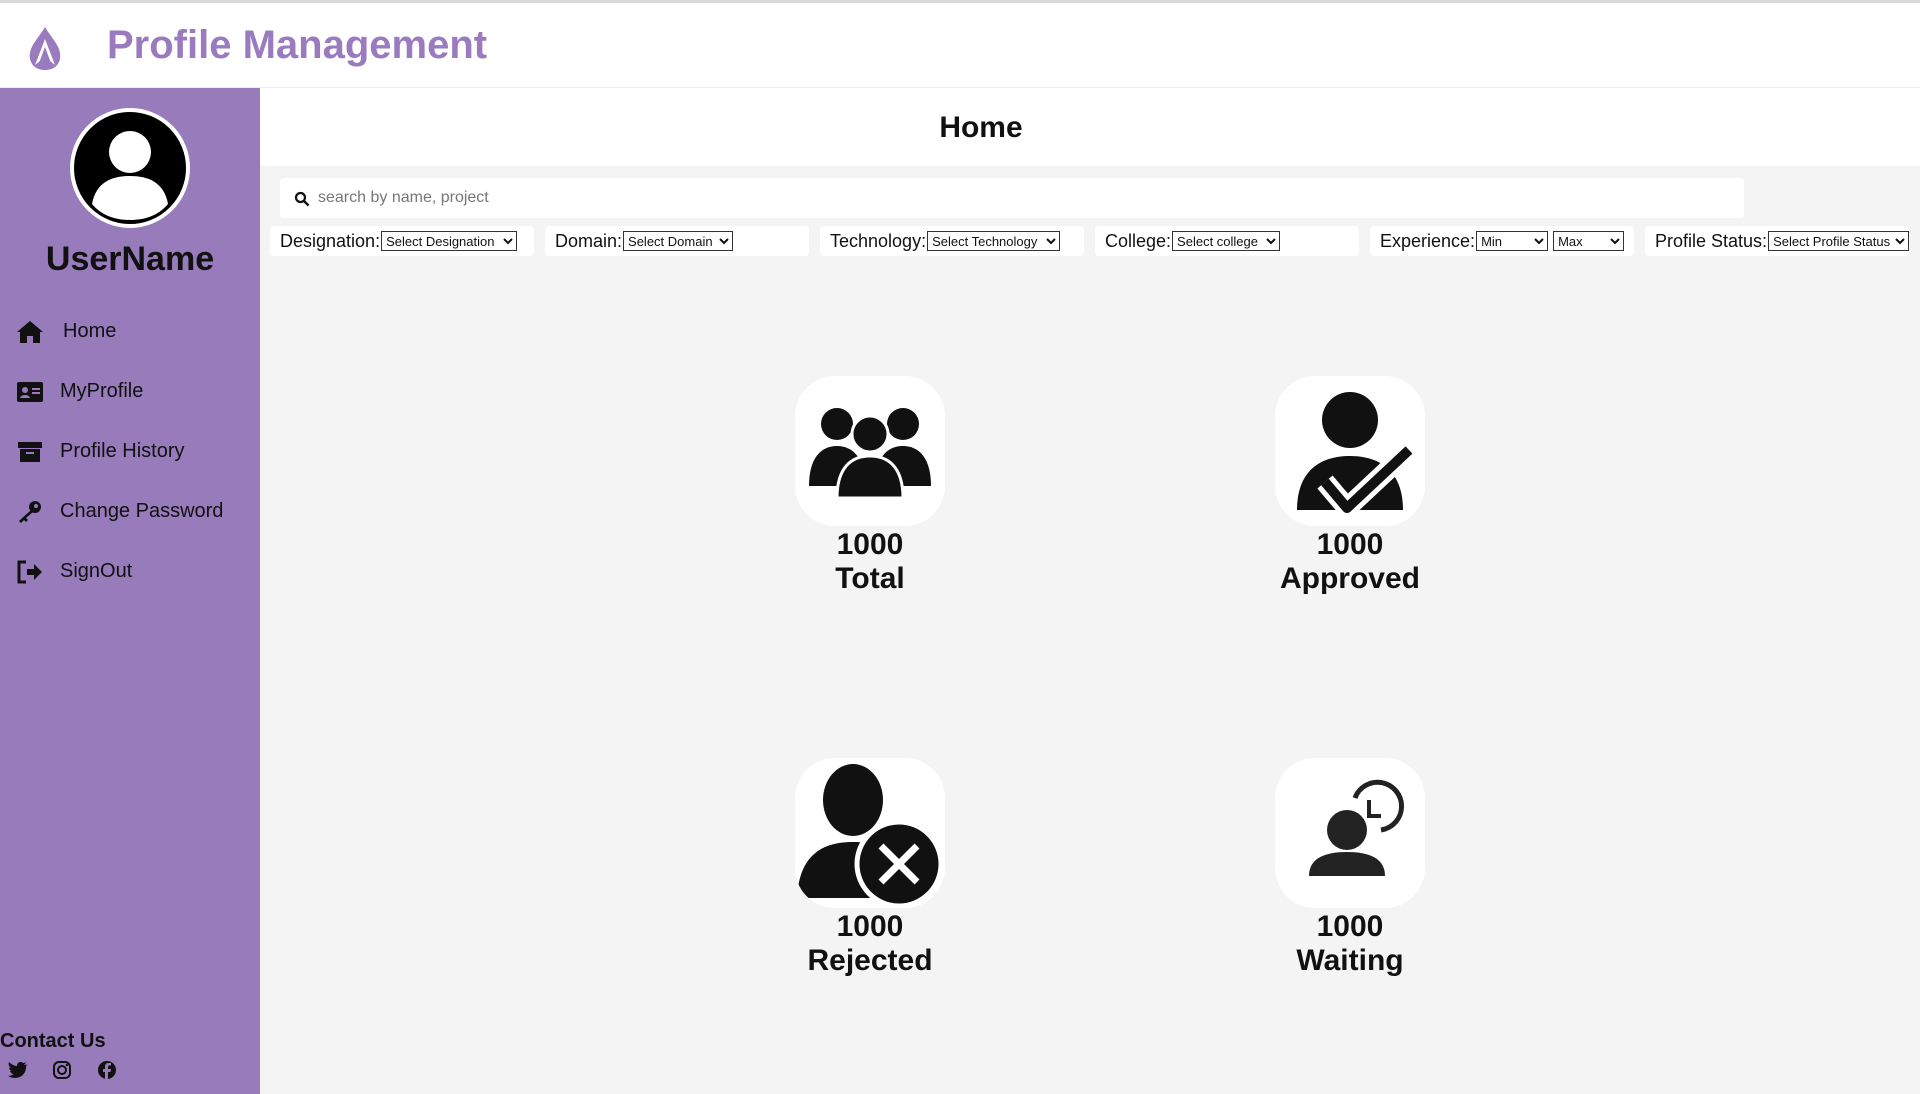  Describe the element at coordinates (30, 392) in the screenshot. I see `id-card-icon` at that location.